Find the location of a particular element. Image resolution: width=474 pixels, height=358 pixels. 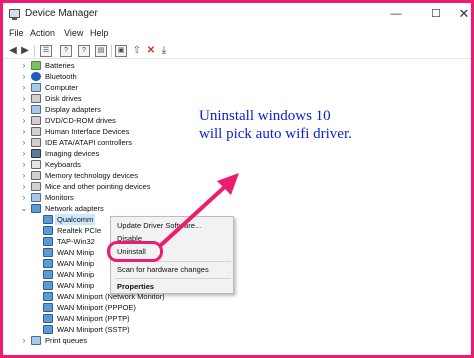

maximize-button: ☐ is located at coordinates (436, 14).